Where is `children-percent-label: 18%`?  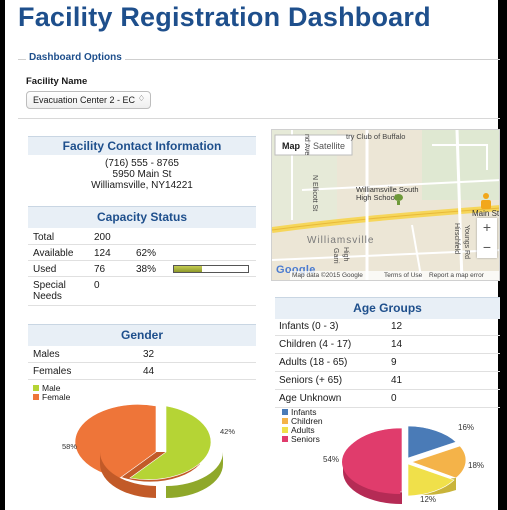 children-percent-label: 18% is located at coordinates (476, 465).